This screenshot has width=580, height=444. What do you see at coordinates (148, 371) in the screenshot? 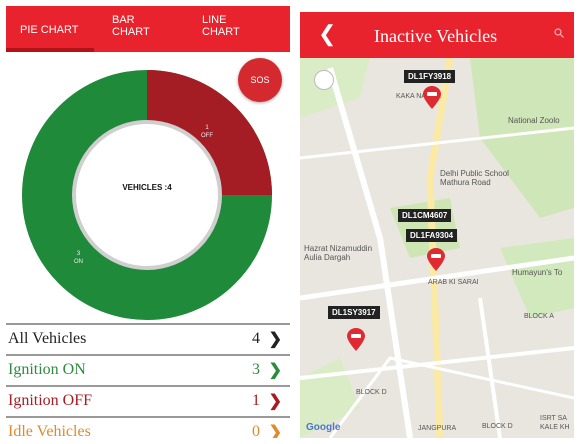
I see `list-item-ignition-on: Ignition ON 3 ❯` at bounding box center [148, 371].